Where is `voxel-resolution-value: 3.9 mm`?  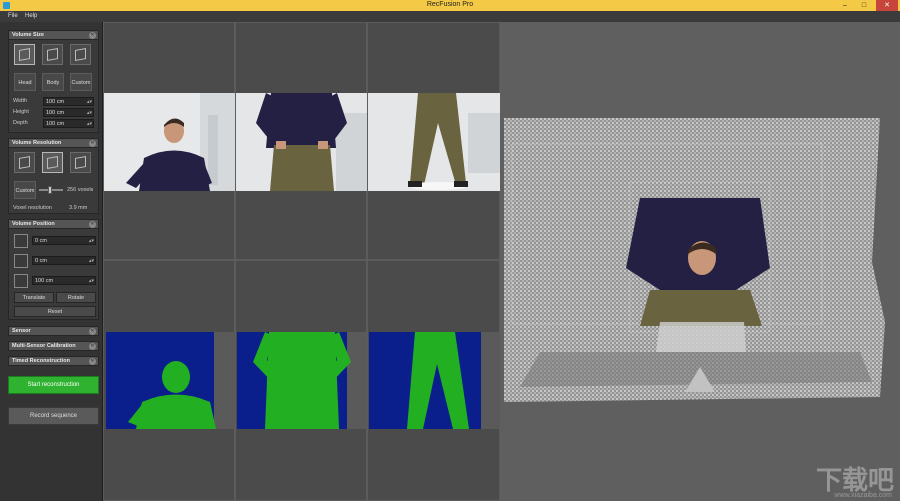 voxel-resolution-value: 3.9 mm is located at coordinates (78, 208).